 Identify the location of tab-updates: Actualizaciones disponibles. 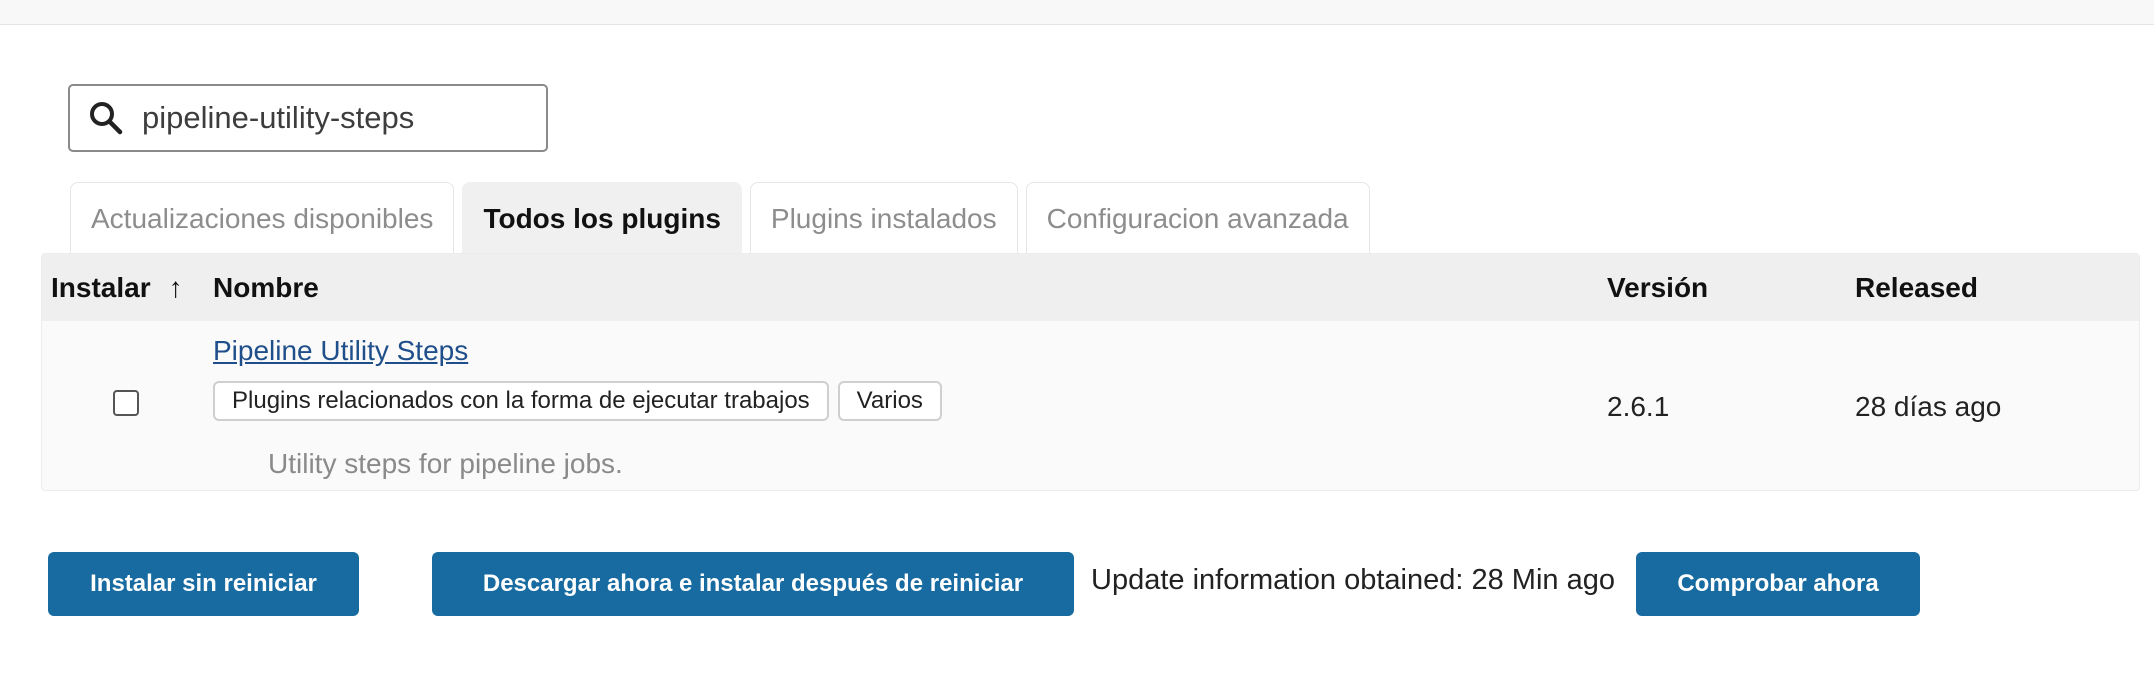
(262, 218).